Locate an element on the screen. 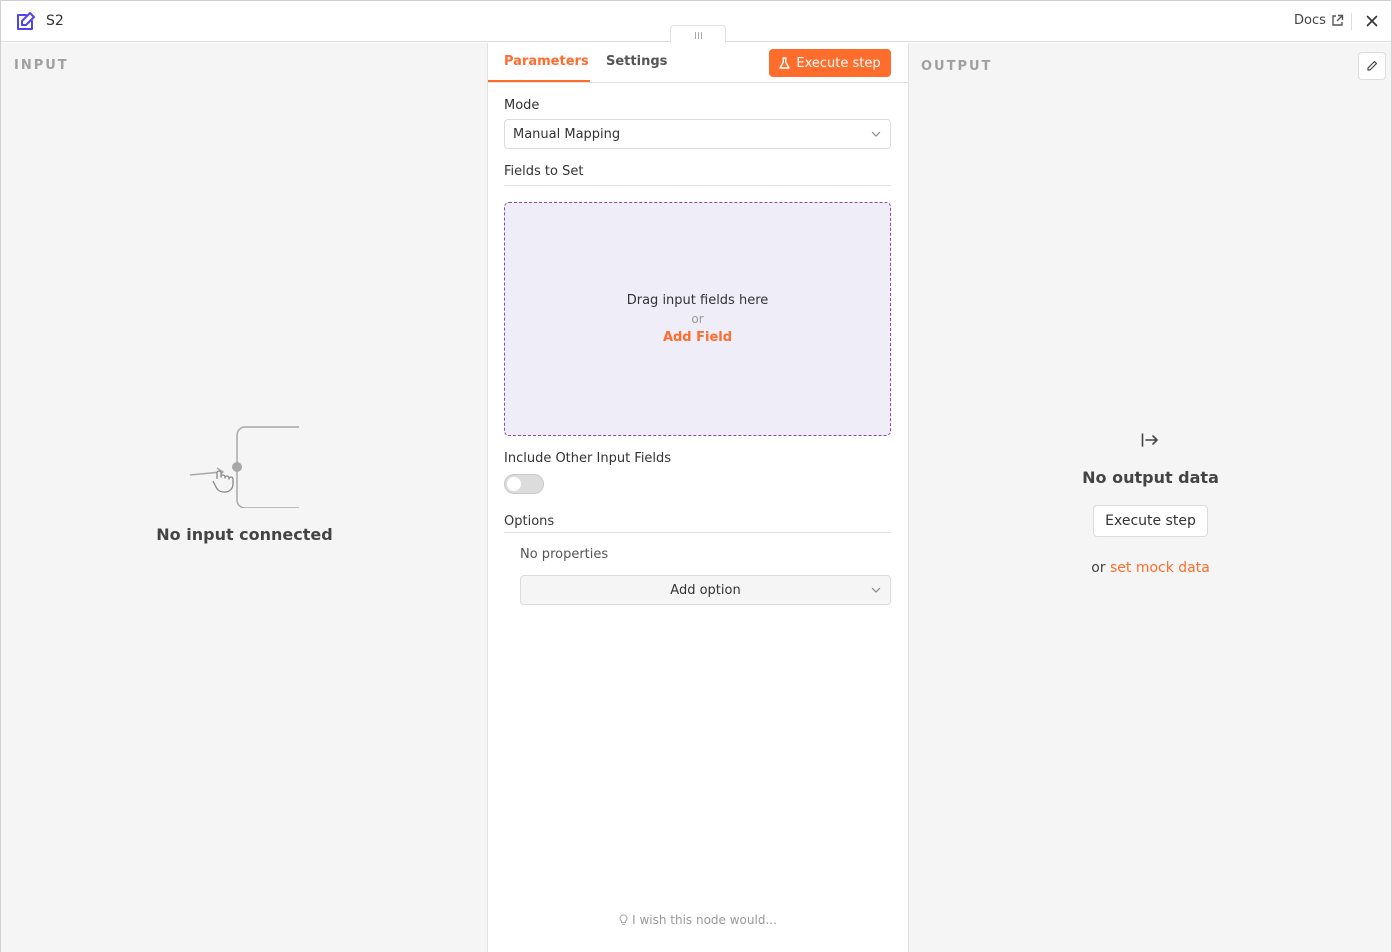 This screenshot has height=952, width=1392. toggle-knob is located at coordinates (514, 484).